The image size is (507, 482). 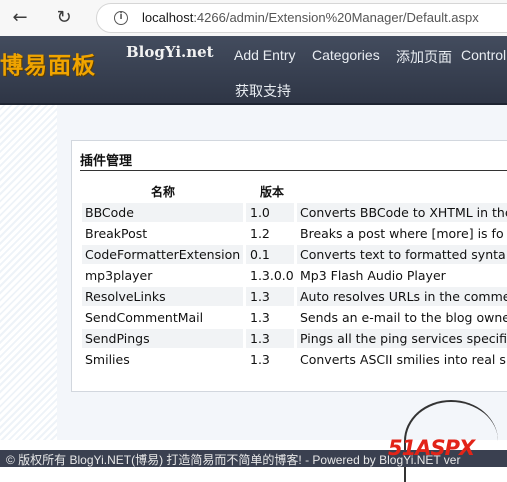 What do you see at coordinates (263, 91) in the screenshot?
I see `menu-get-support: 获取支持` at bounding box center [263, 91].